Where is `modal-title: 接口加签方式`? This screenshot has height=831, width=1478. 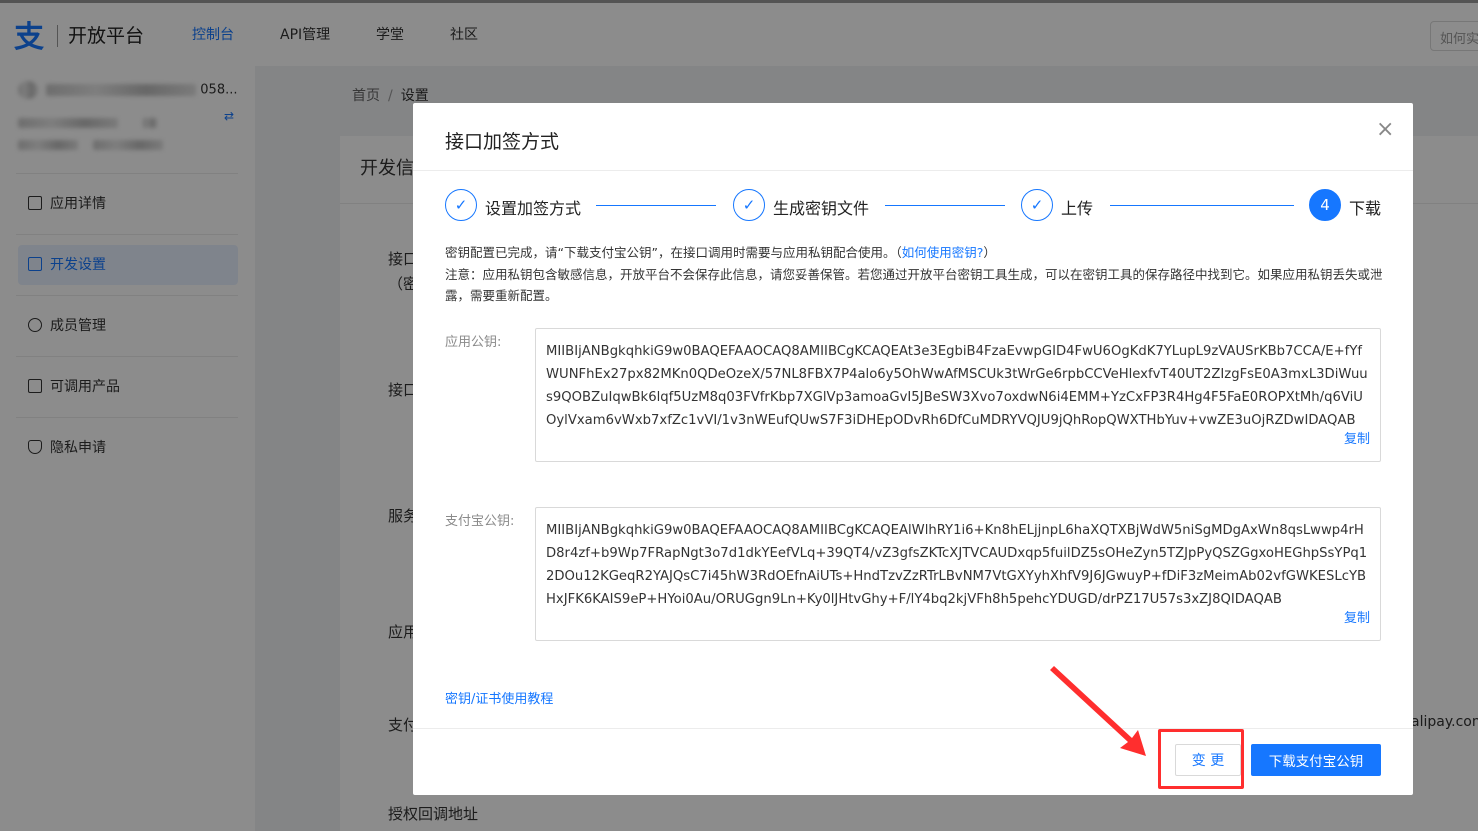 modal-title: 接口加签方式 is located at coordinates (502, 142).